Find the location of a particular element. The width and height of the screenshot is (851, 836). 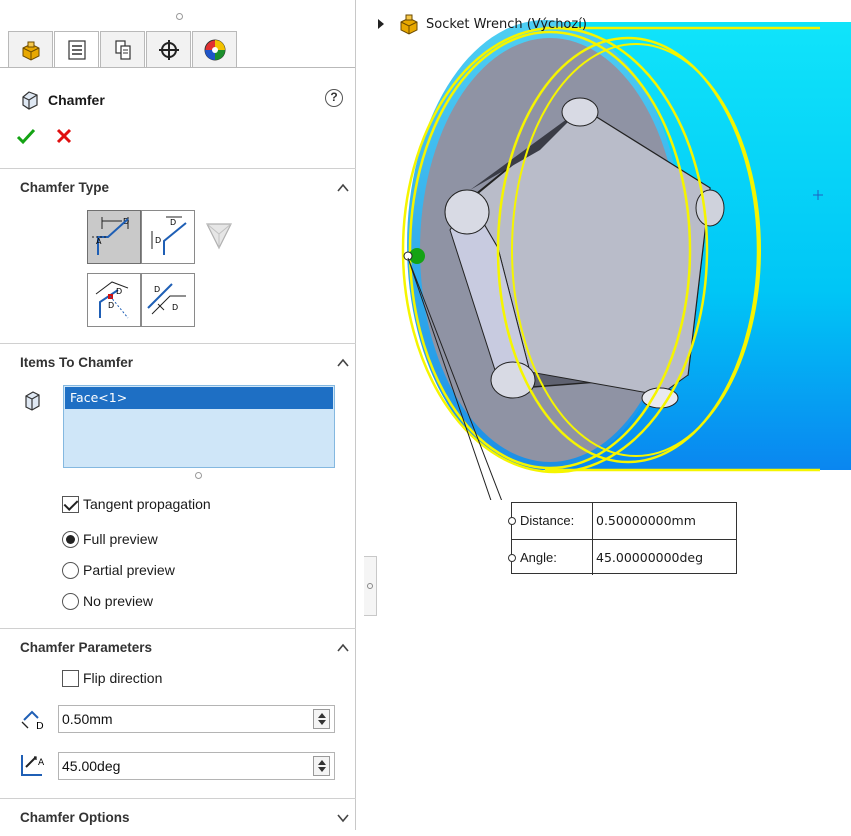

chamfer-type-angle-distance-button: D A is located at coordinates (114, 237).